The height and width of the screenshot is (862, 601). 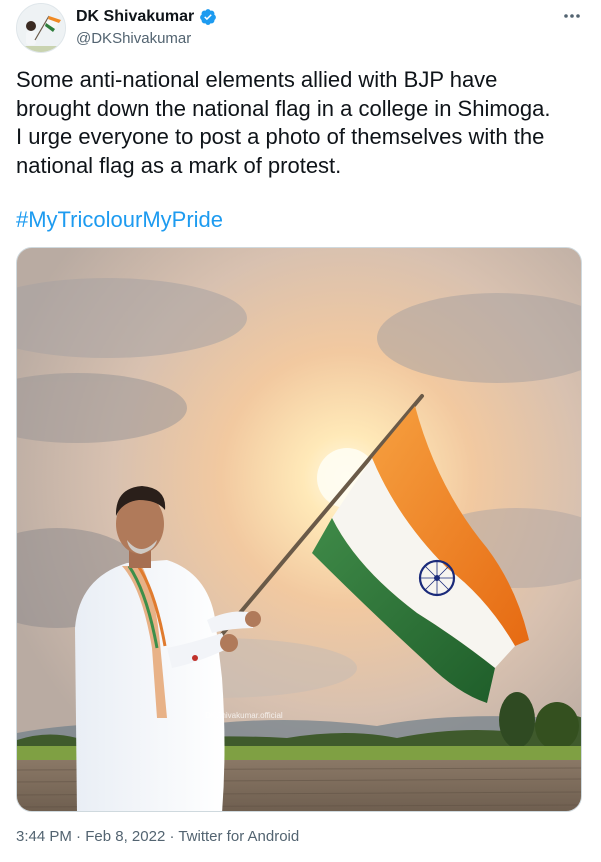 I want to click on verified-badge-icon, so click(x=208, y=17).